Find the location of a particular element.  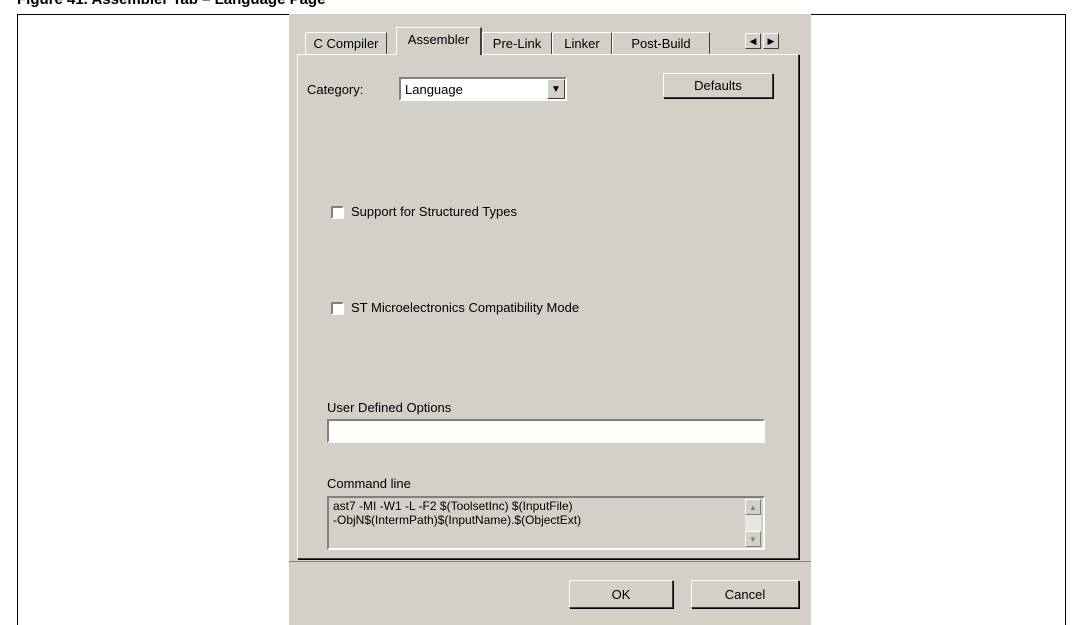

category-label: Category: is located at coordinates (335, 89).